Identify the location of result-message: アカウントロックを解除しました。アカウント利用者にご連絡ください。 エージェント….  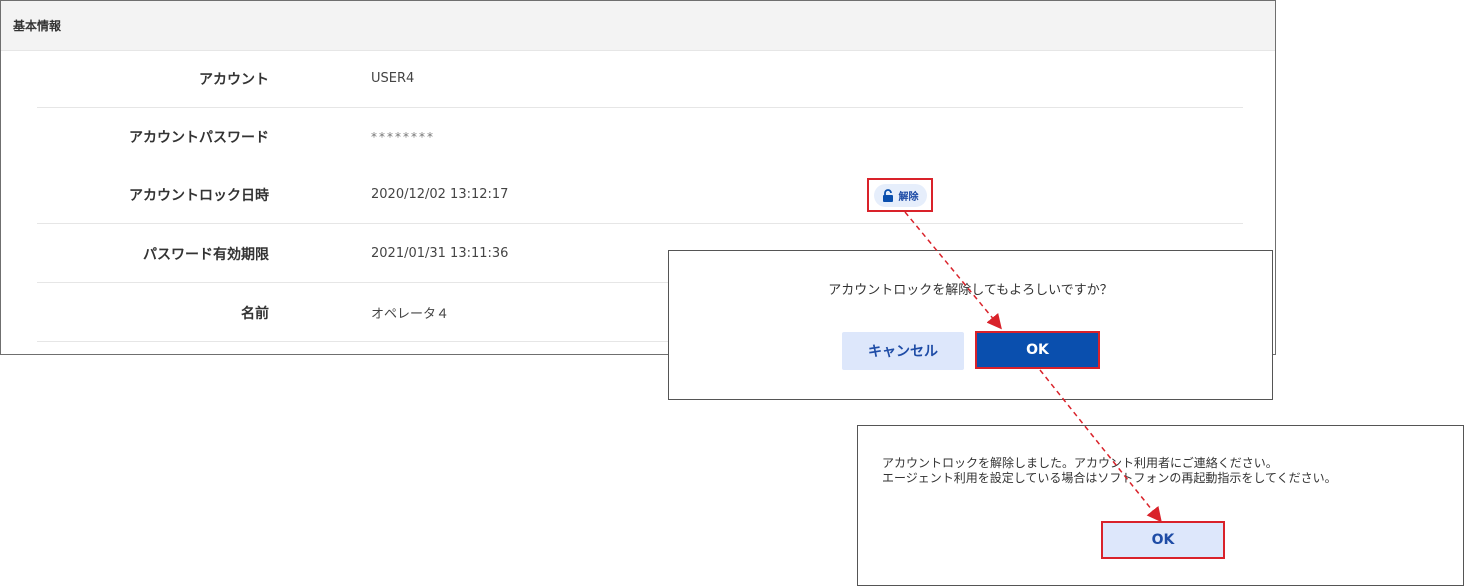
(1109, 471).